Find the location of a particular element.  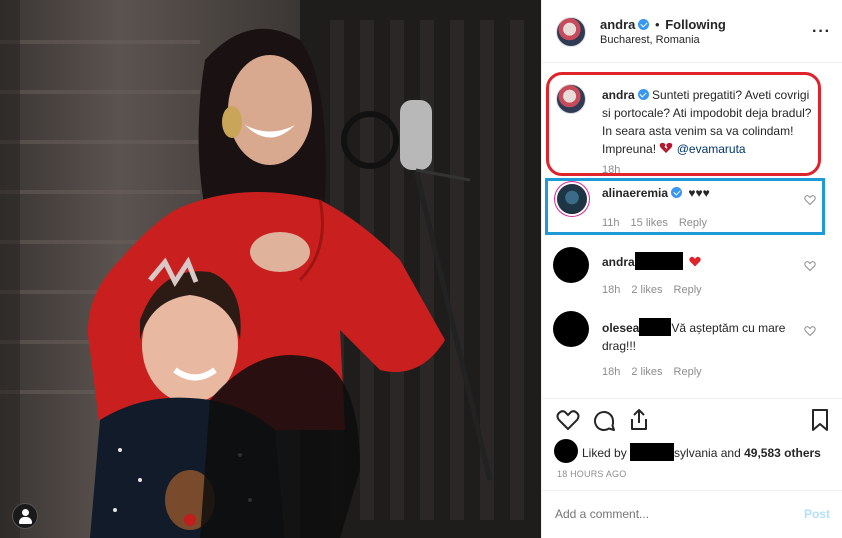

comment-row: andra is located at coordinates (652, 261).